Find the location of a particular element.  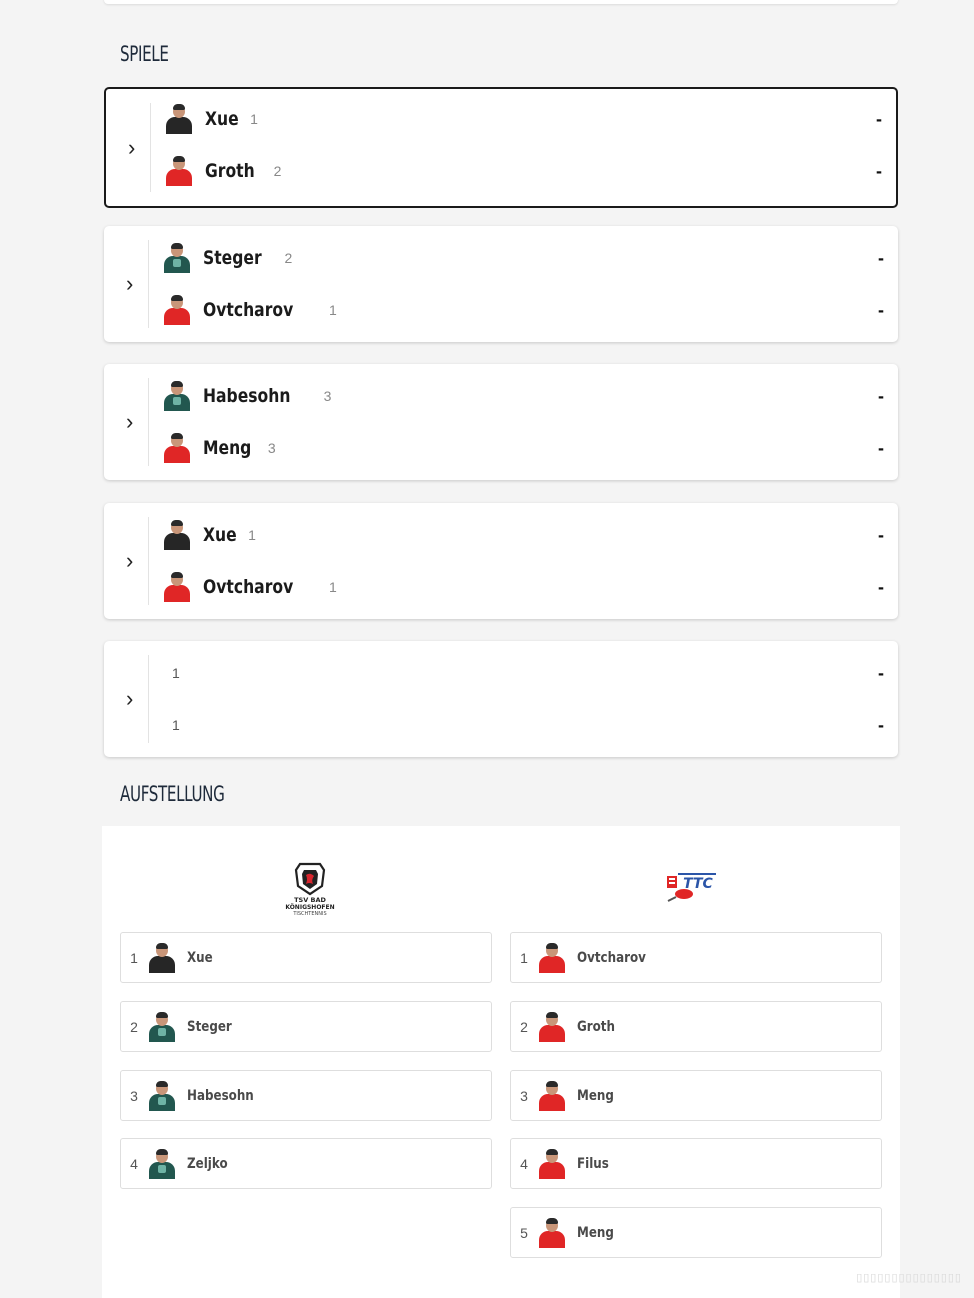

away-lineup-item: 2 Groth is located at coordinates (696, 1026).